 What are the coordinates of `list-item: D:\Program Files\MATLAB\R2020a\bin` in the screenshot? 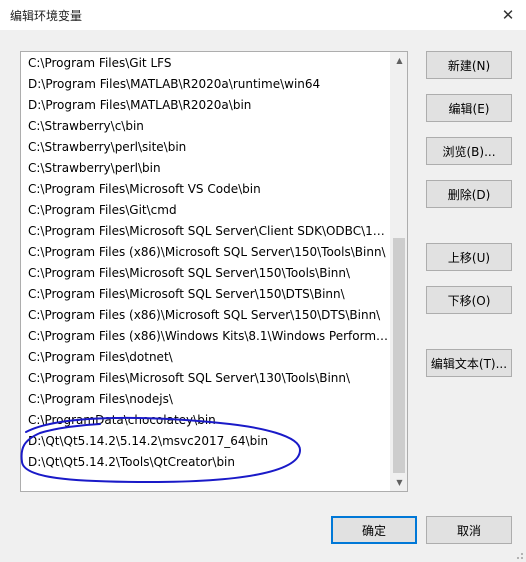 It's located at (206, 105).